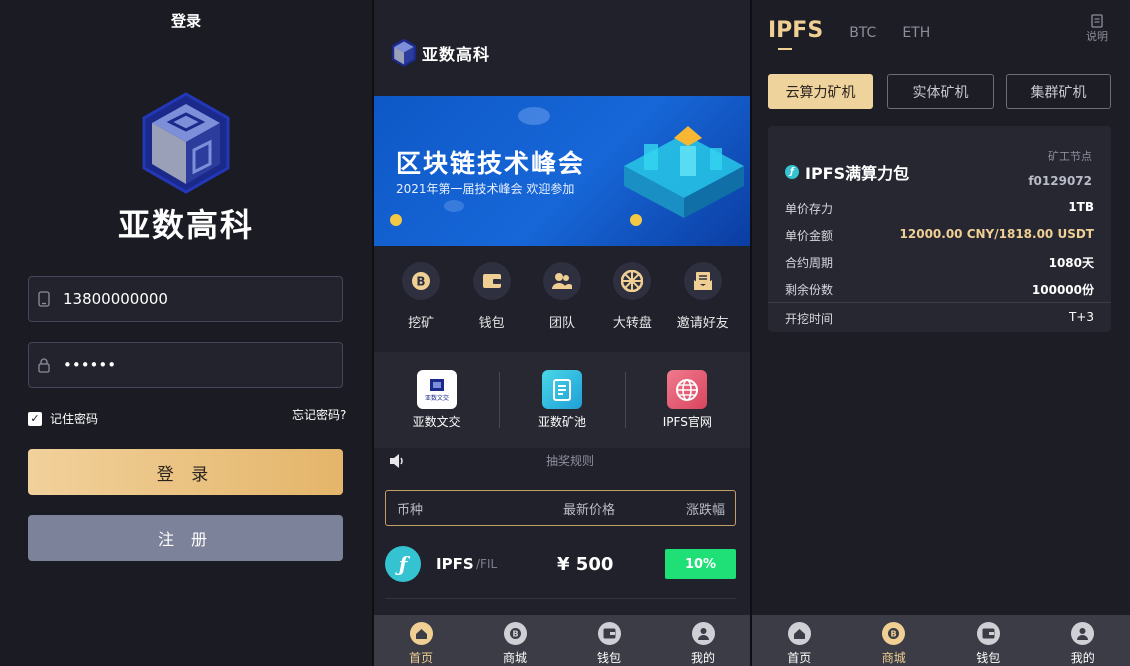  What do you see at coordinates (562, 171) in the screenshot?
I see `promo-banner: 区块链技术峰会 2021年第一届技术峰会 欢迎参加` at bounding box center [562, 171].